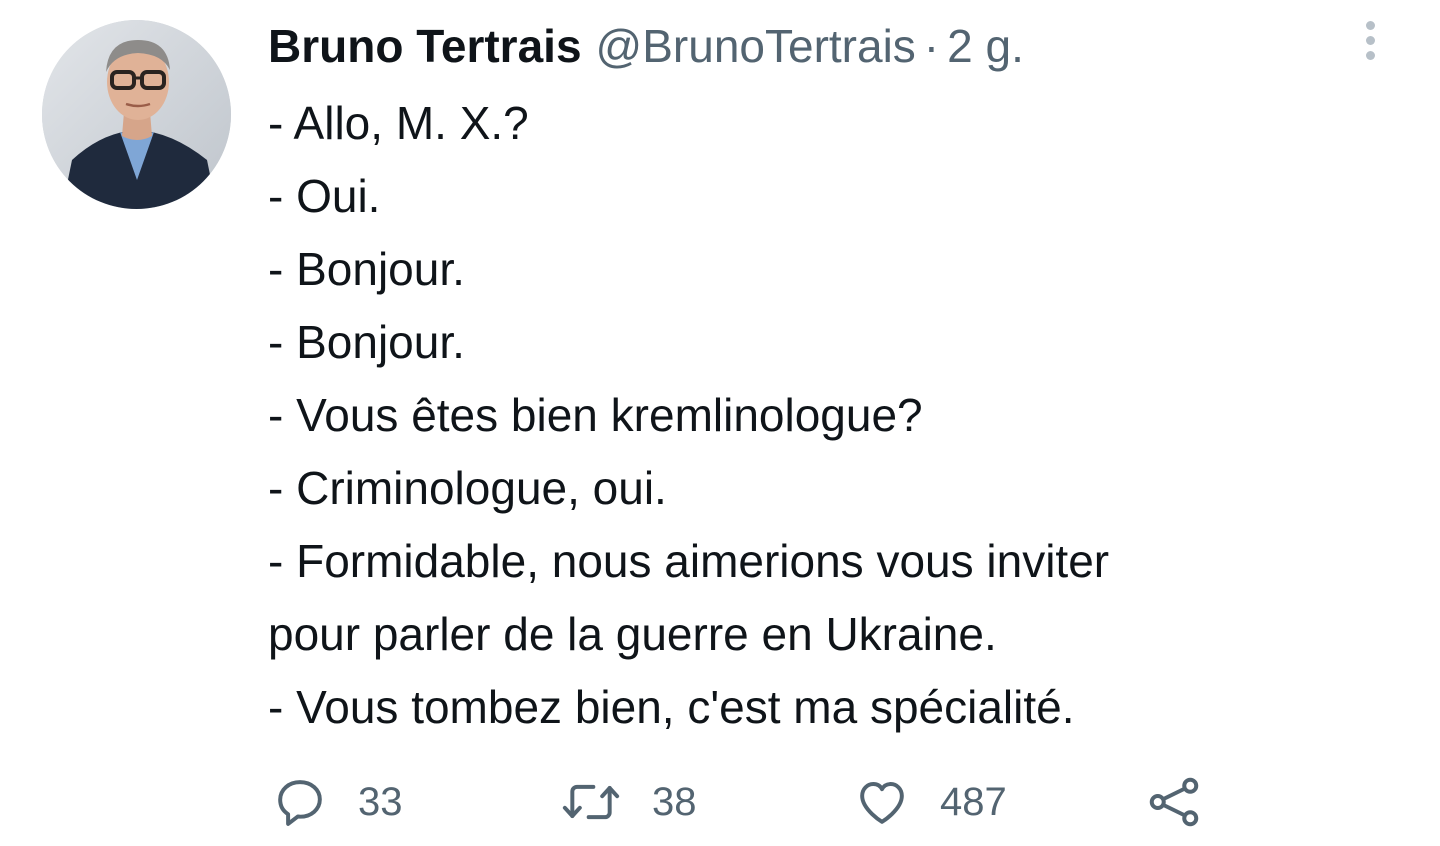 This screenshot has width=1440, height=846. I want to click on share-button, so click(1174, 802).